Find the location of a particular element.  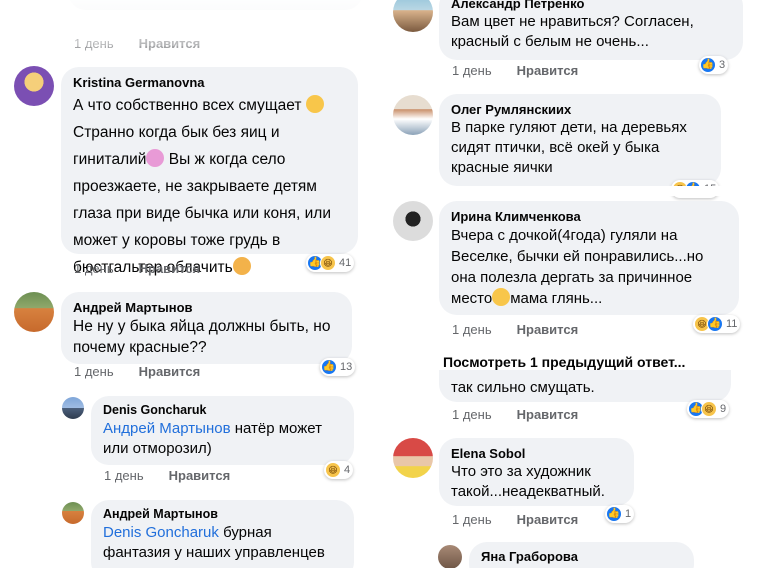

comment-bubble: так сильно смущать. is located at coordinates (585, 386).